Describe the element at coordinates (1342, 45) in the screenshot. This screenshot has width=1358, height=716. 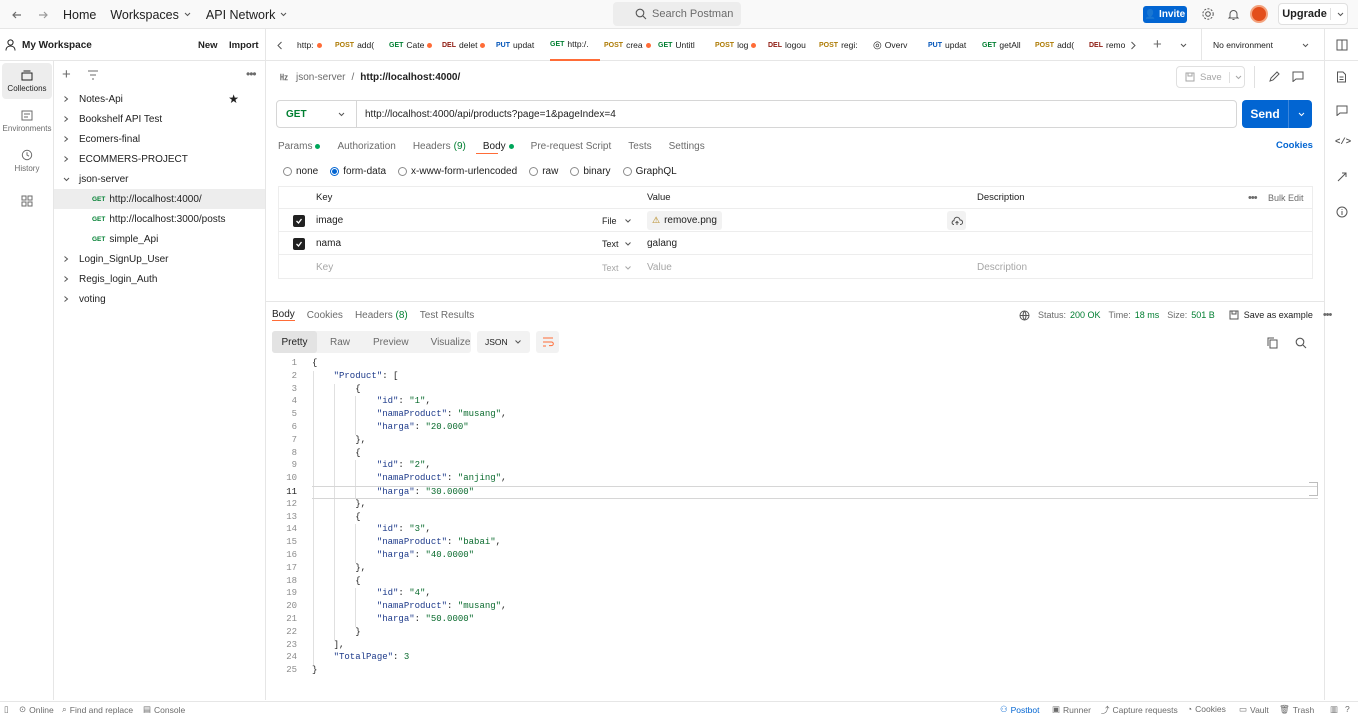
I see `layout-icon` at that location.